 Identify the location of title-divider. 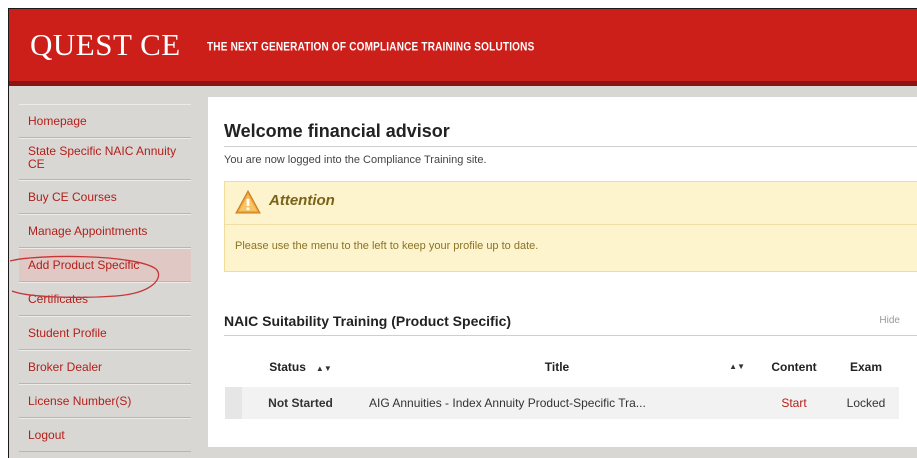
(570, 146).